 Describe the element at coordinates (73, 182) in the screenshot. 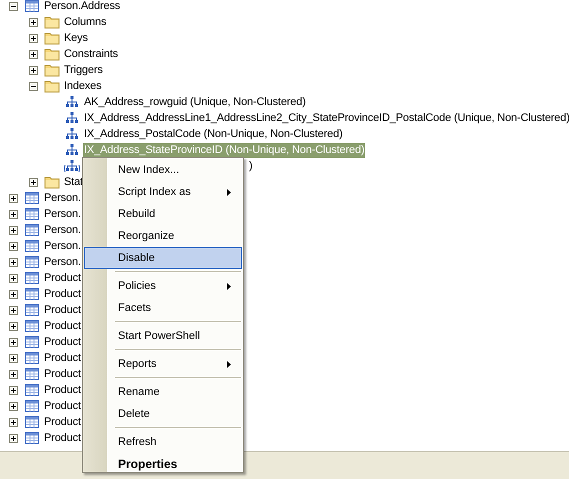

I see `tree-item: Stat` at that location.